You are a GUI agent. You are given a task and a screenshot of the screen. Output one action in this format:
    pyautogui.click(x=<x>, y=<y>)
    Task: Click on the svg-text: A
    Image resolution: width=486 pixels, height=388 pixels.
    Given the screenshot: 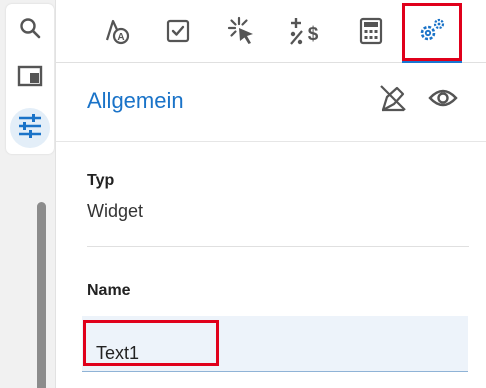 What is the action you would take?
    pyautogui.click(x=120, y=37)
    